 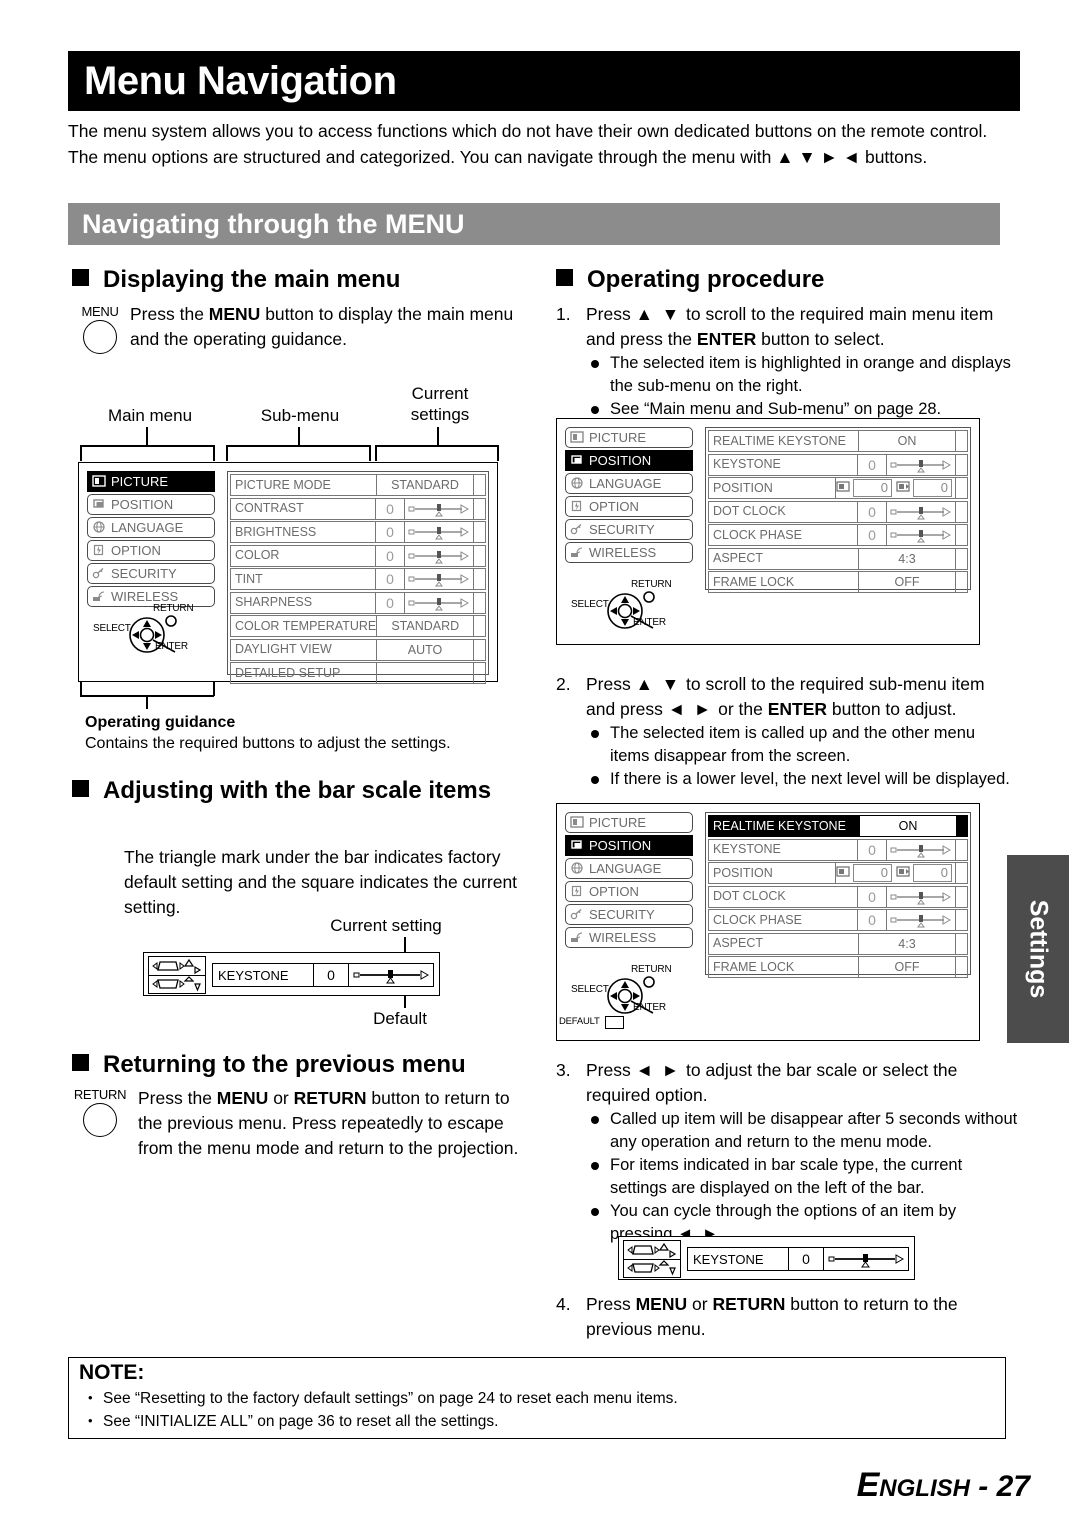 What do you see at coordinates (577, 437) in the screenshot?
I see `picture-icon` at bounding box center [577, 437].